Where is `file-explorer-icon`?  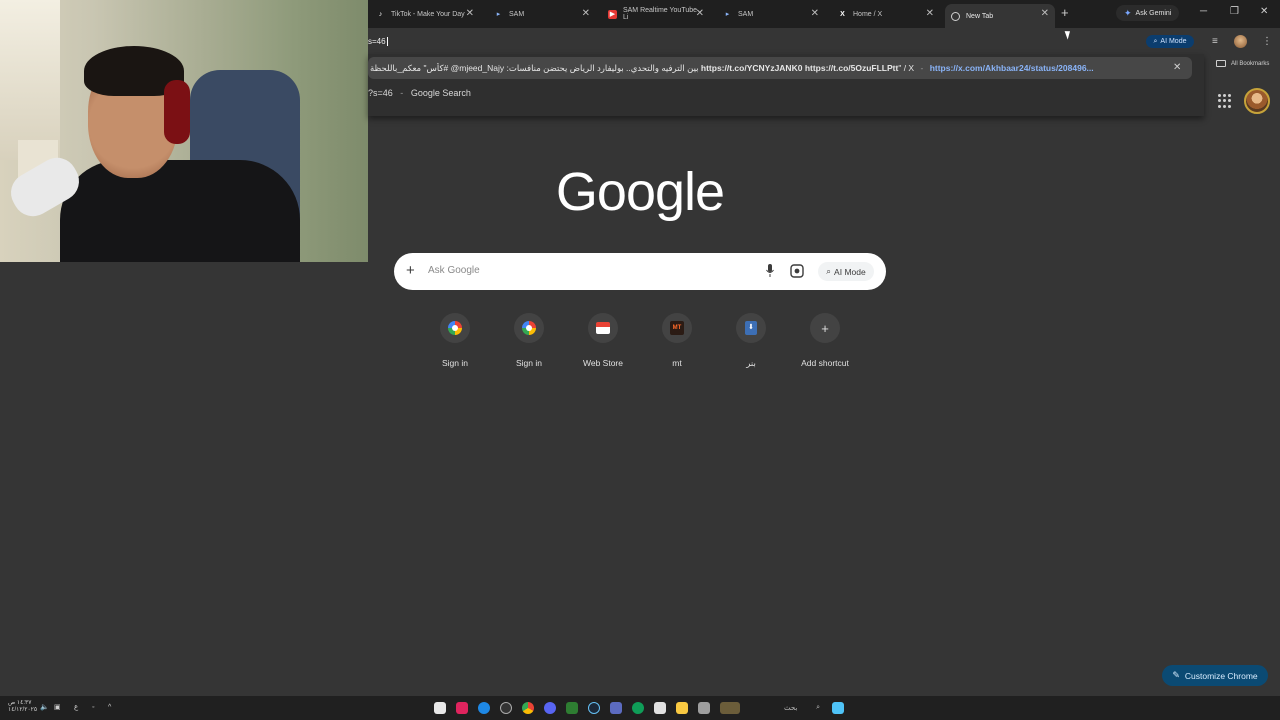 file-explorer-icon is located at coordinates (682, 708).